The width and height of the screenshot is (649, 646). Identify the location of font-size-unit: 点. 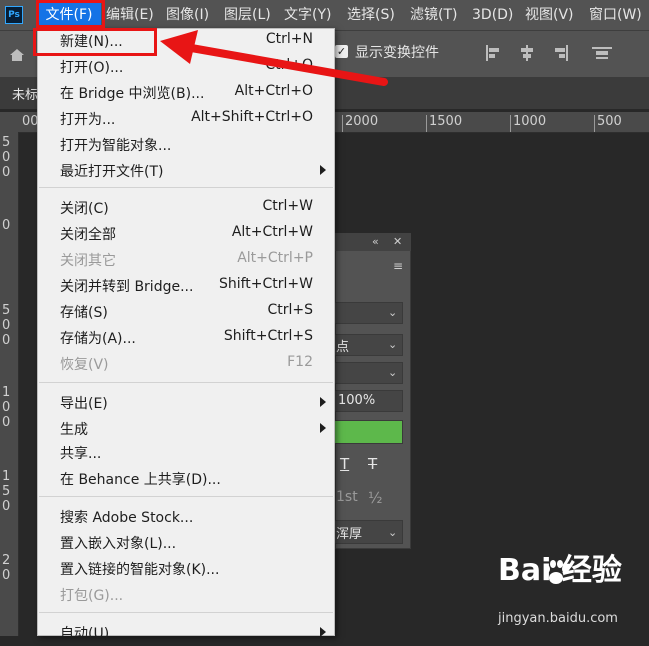
(343, 347).